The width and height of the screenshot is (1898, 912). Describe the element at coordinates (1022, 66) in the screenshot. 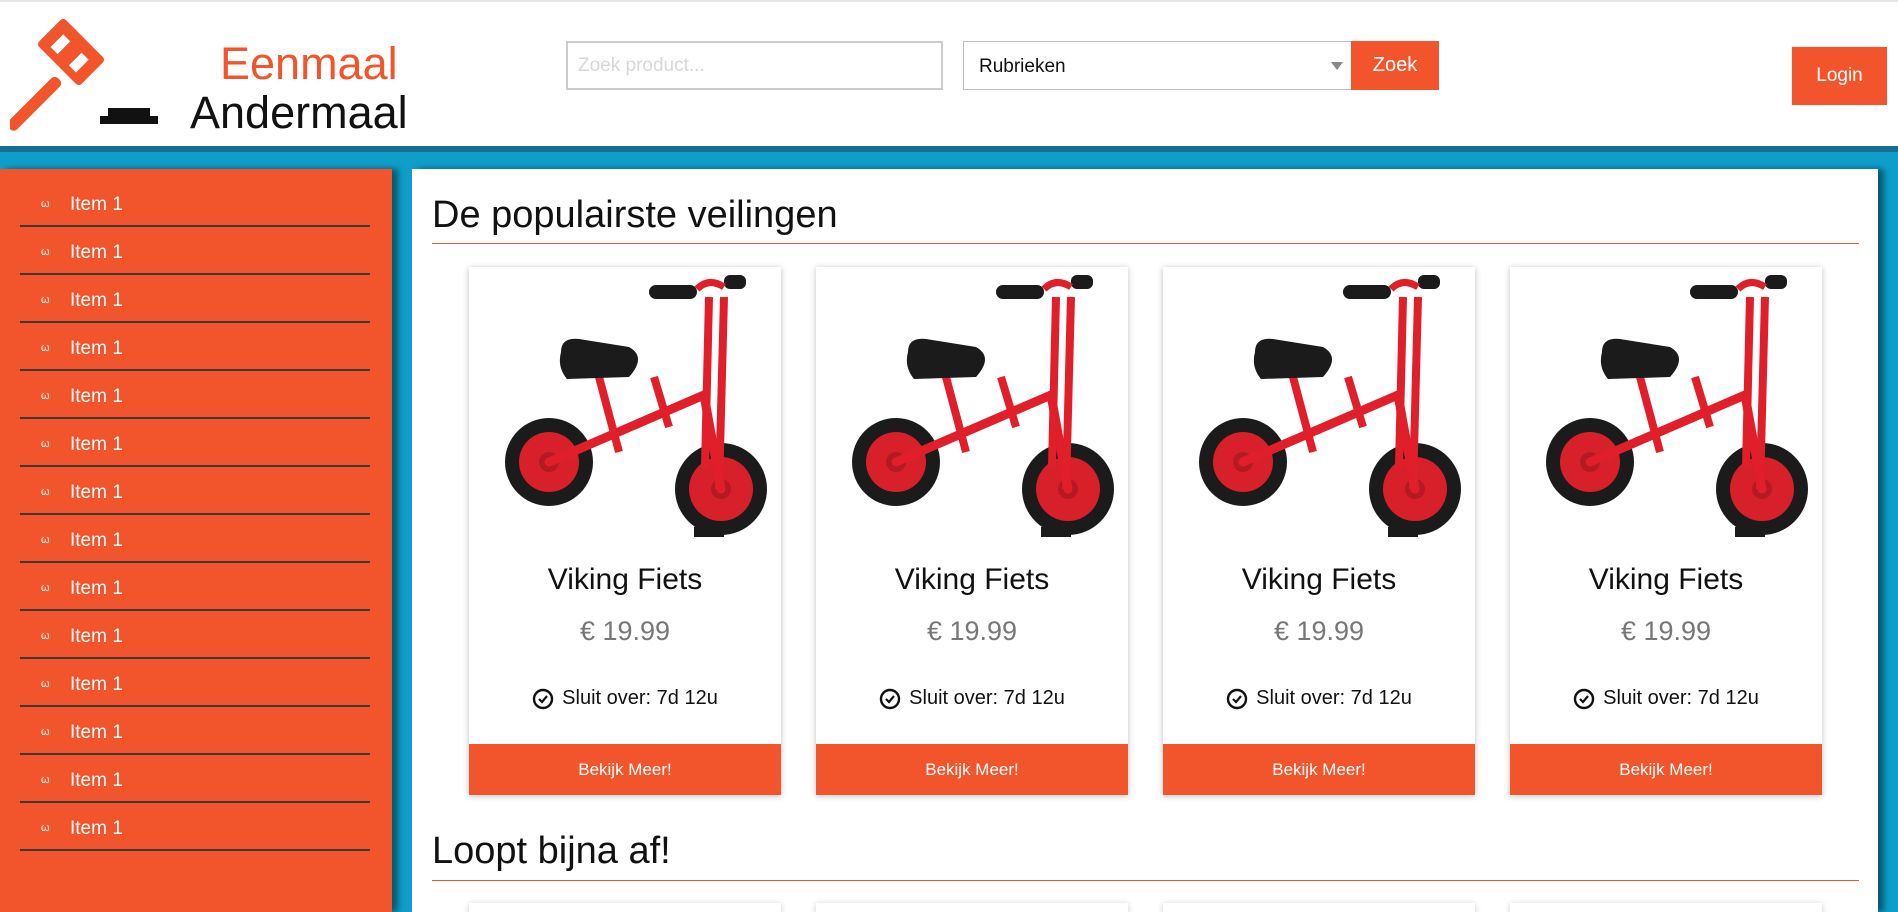

I see `category-select-value: Rubrieken` at that location.